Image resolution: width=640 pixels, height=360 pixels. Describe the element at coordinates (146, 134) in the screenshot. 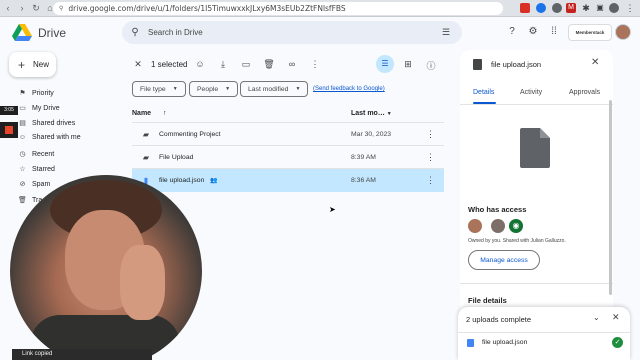

I see `shared-folder-icon: ▰` at that location.